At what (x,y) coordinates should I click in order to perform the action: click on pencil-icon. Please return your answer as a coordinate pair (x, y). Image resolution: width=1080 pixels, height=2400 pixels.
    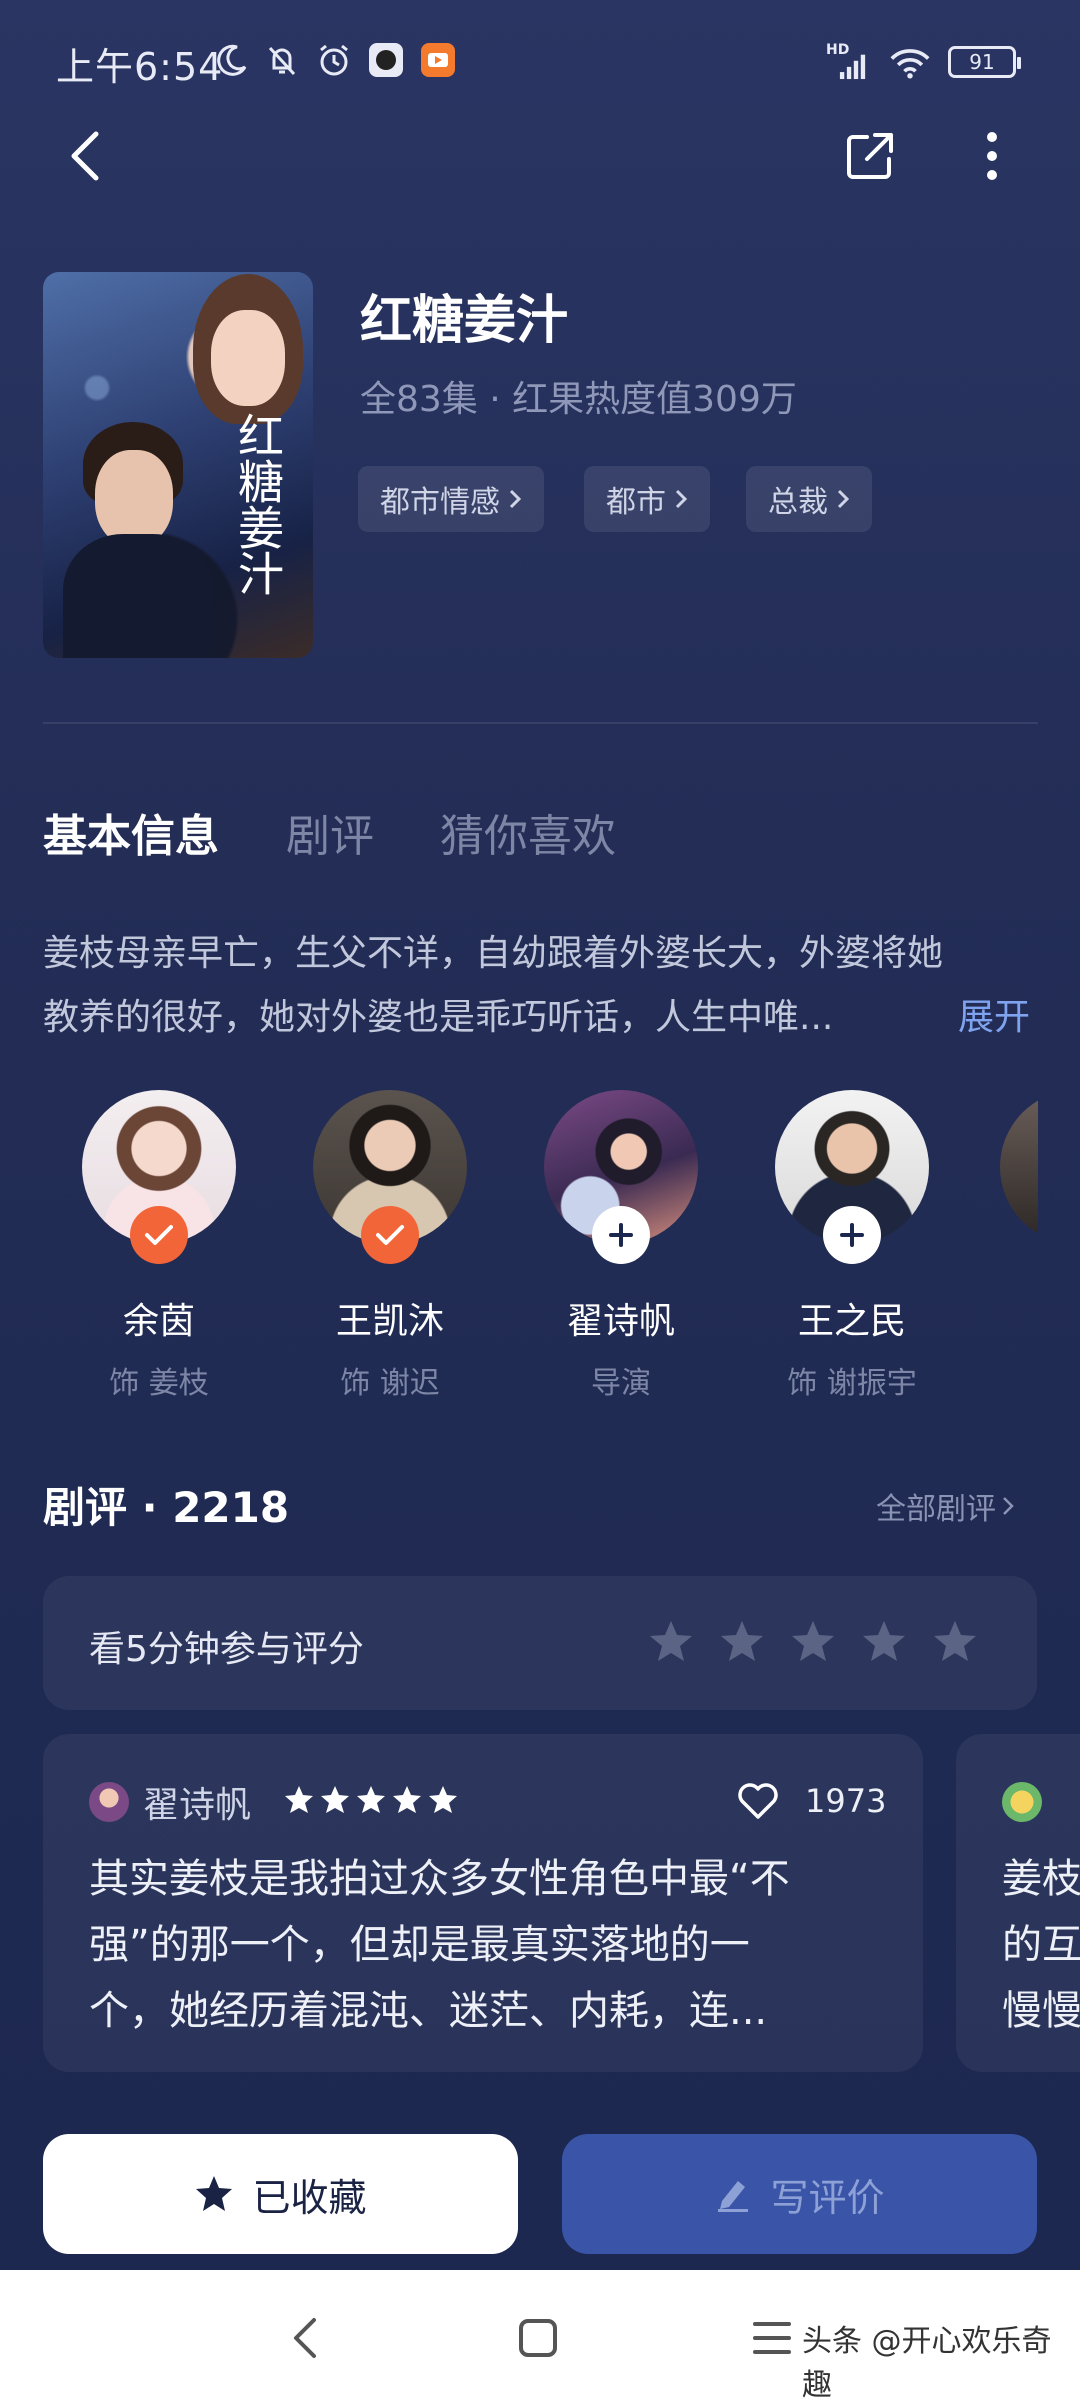
    Looking at the image, I should click on (733, 2196).